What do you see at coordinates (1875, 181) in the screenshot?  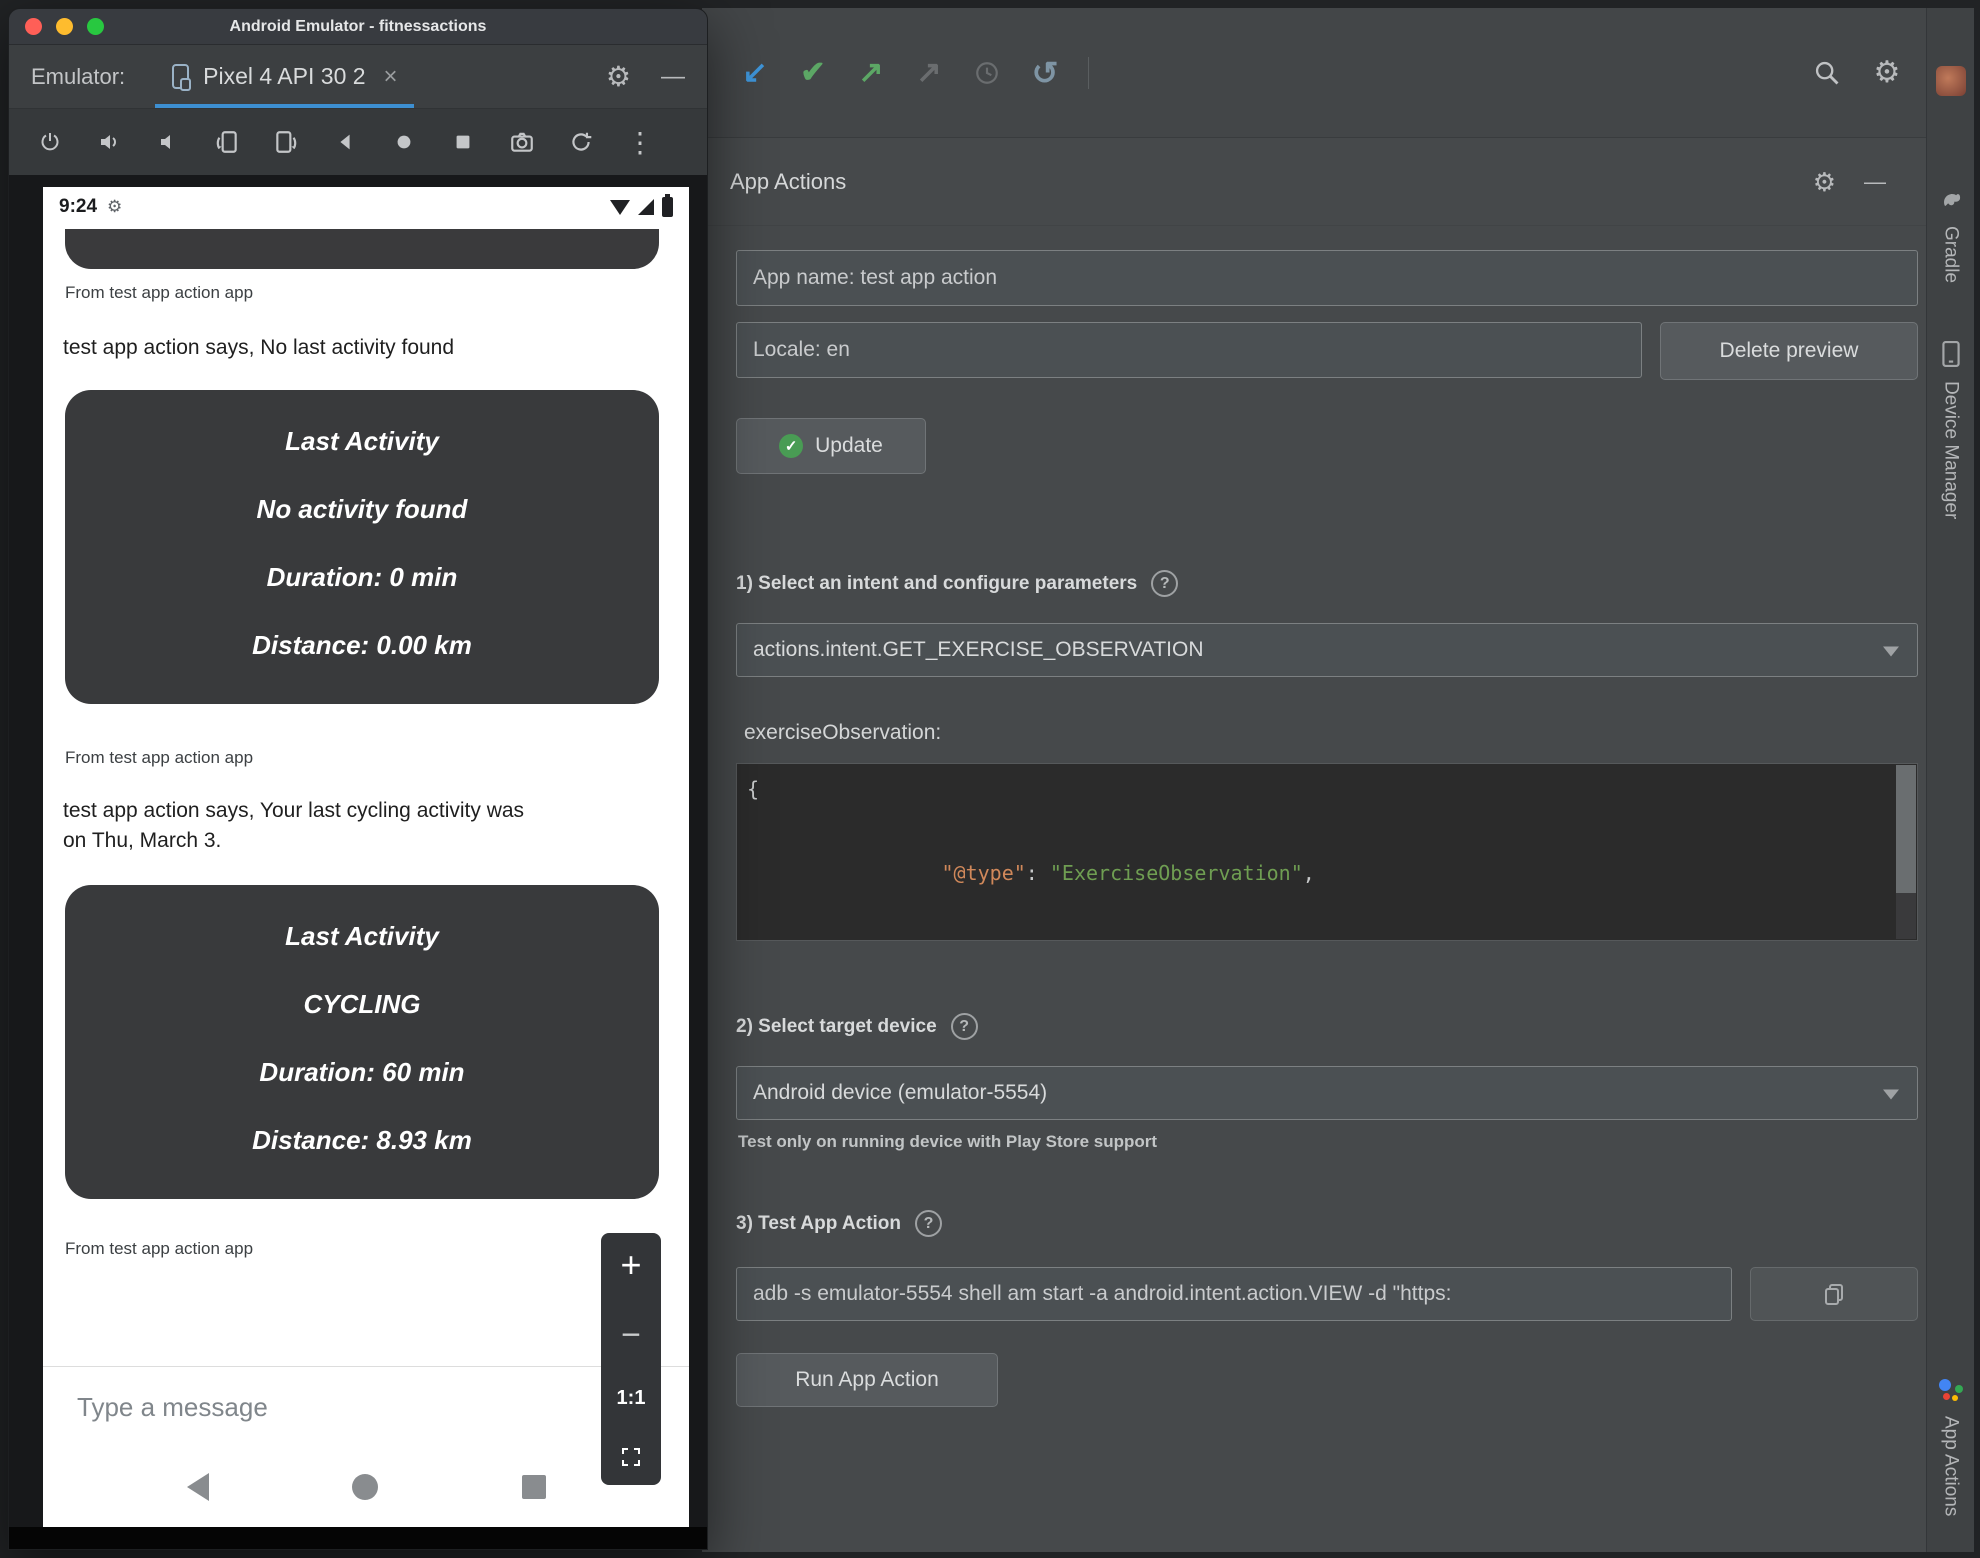 I see `panel-minimize-icon: —` at bounding box center [1875, 181].